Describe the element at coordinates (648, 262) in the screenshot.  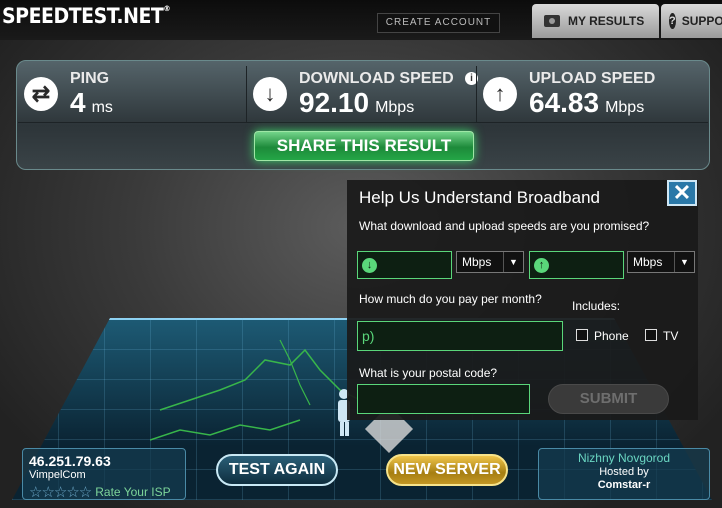
I see `upload-unit-value: Mbps` at that location.